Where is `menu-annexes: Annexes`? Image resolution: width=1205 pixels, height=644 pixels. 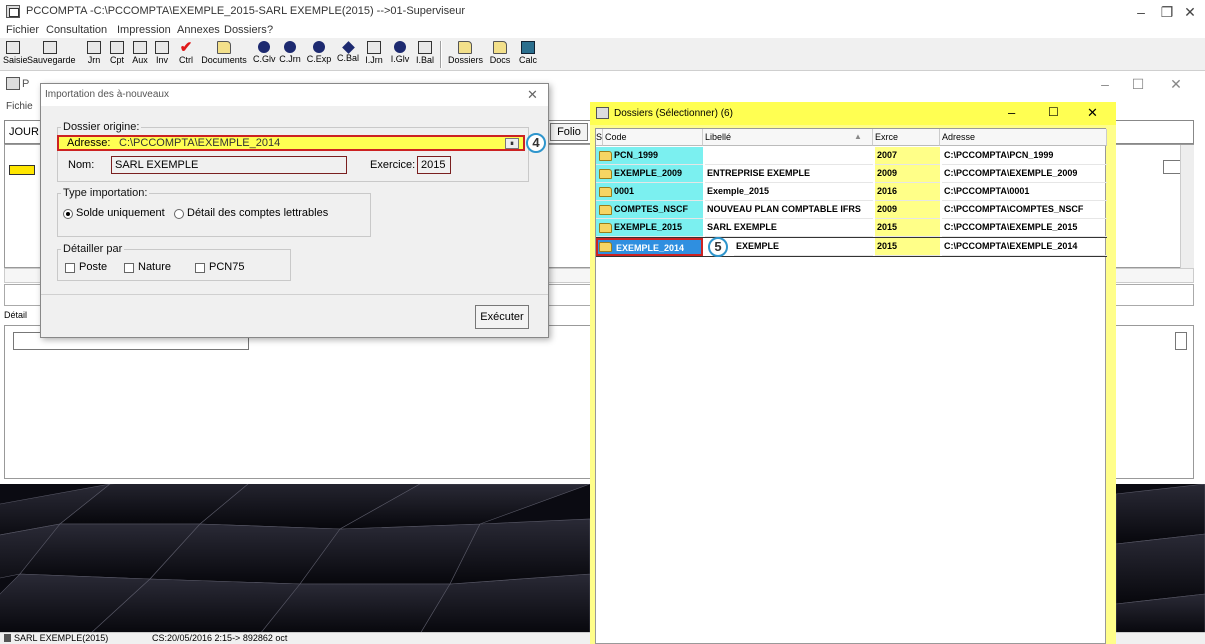
menu-annexes: Annexes is located at coordinates (198, 30).